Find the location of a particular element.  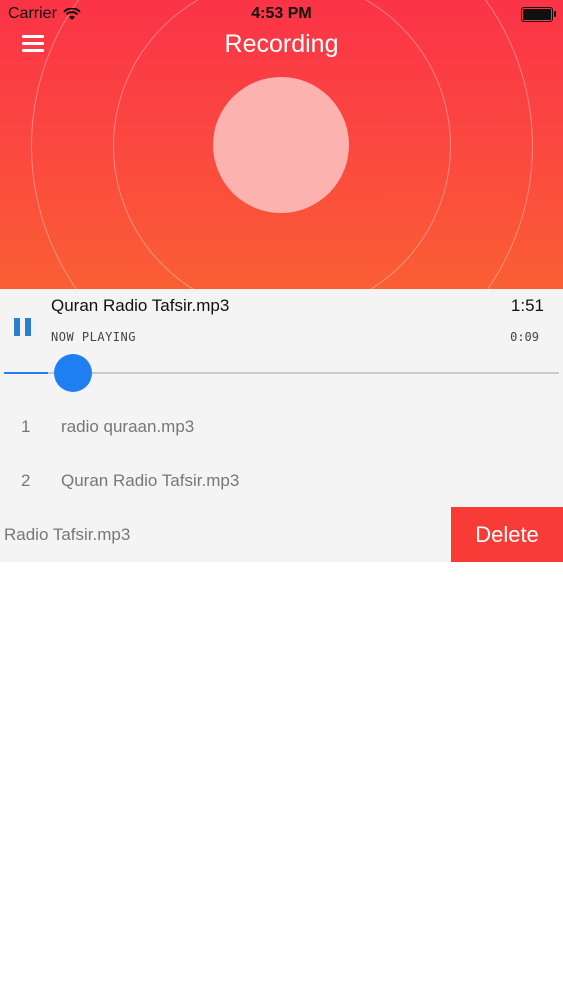

pause-icon is located at coordinates (24, 328).